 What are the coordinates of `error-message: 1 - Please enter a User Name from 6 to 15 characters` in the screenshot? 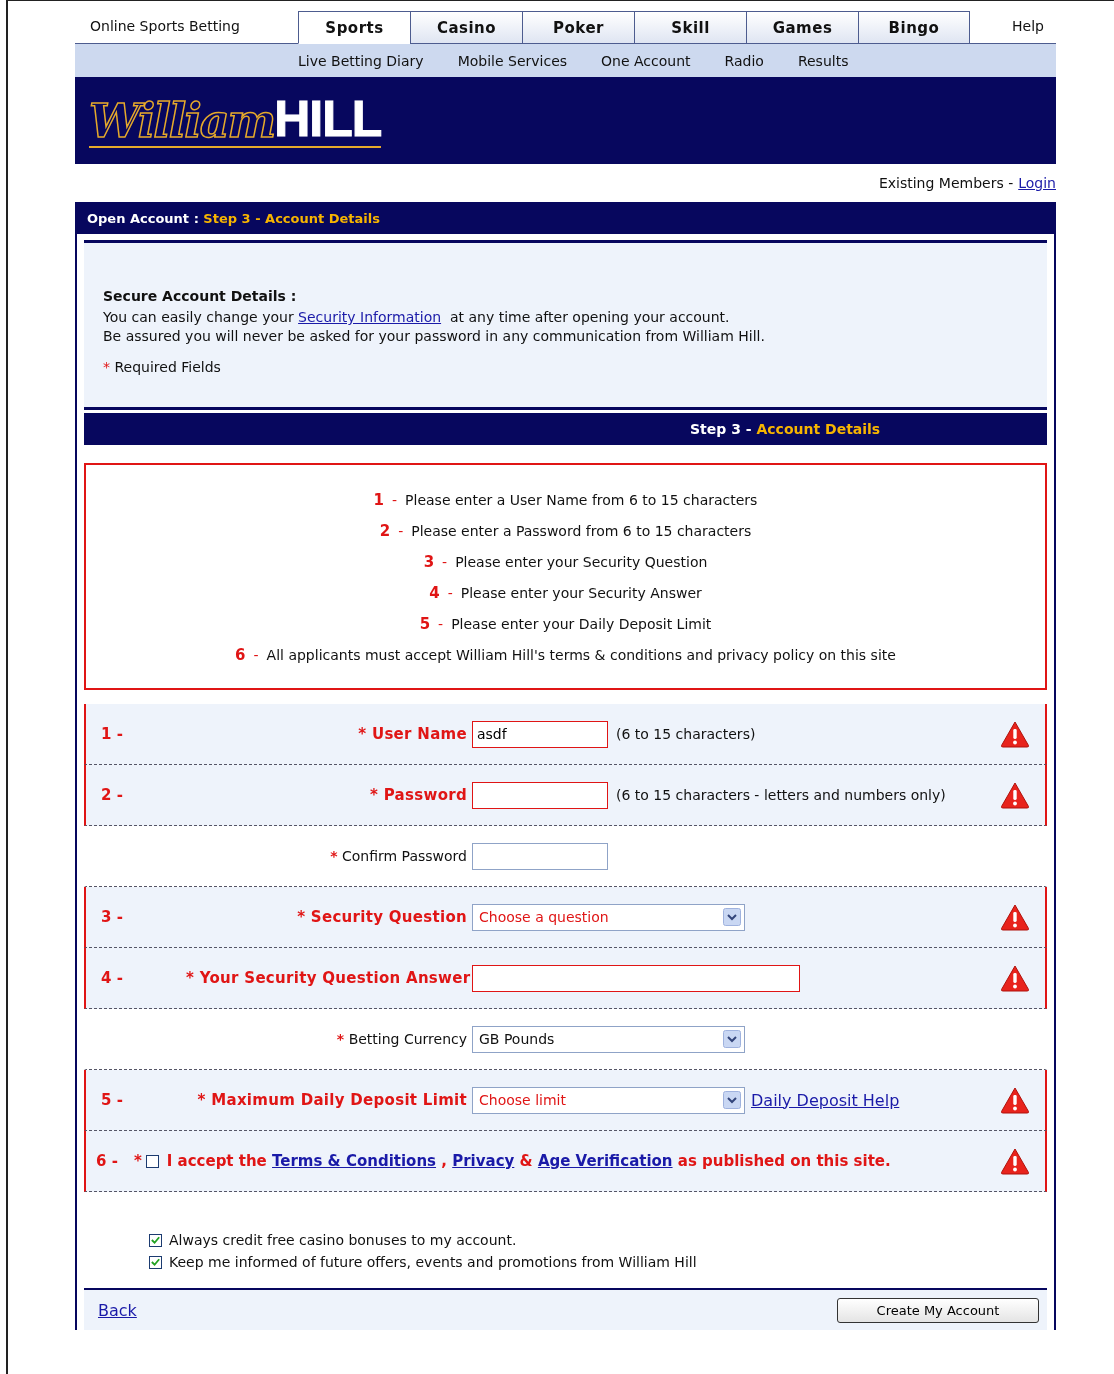 It's located at (565, 500).